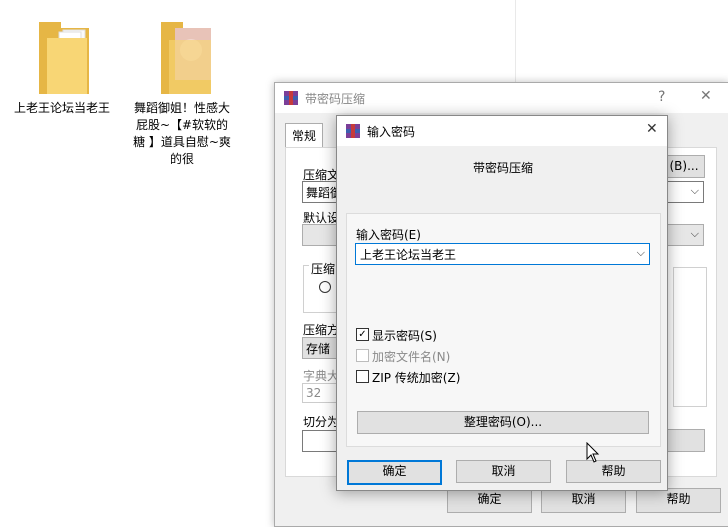 The width and height of the screenshot is (728, 527). What do you see at coordinates (503, 168) in the screenshot?
I see `dialog-subtitle: 带密码压缩` at bounding box center [503, 168].